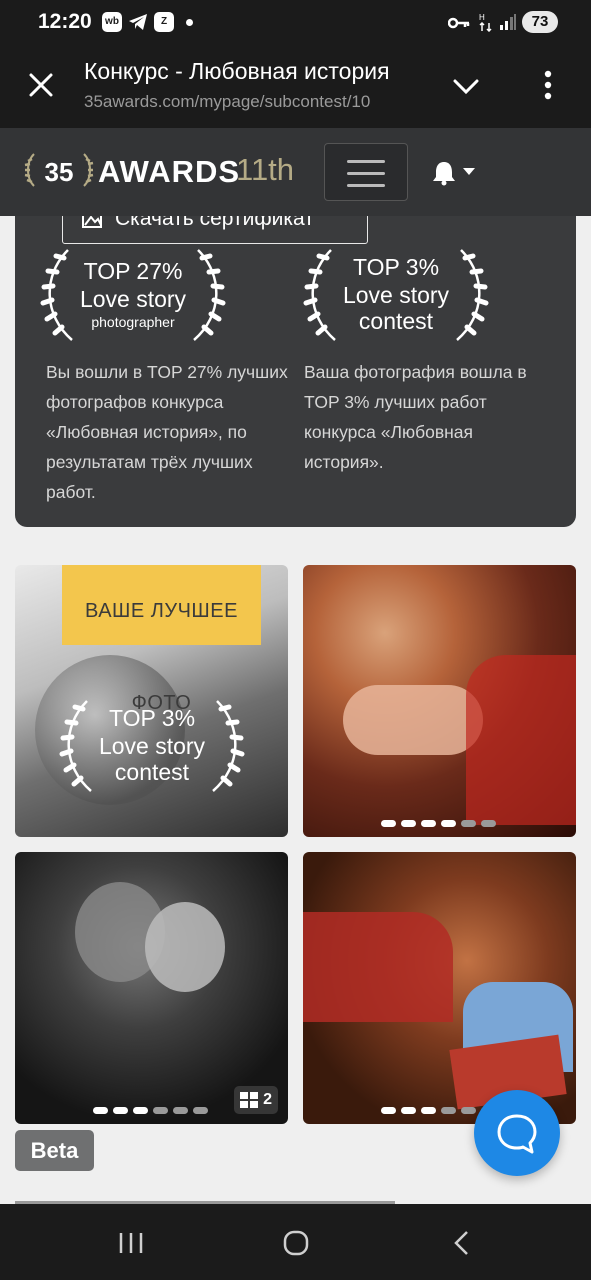 This screenshot has width=591, height=1280. What do you see at coordinates (455, 175) in the screenshot?
I see `bell-icon` at bounding box center [455, 175].